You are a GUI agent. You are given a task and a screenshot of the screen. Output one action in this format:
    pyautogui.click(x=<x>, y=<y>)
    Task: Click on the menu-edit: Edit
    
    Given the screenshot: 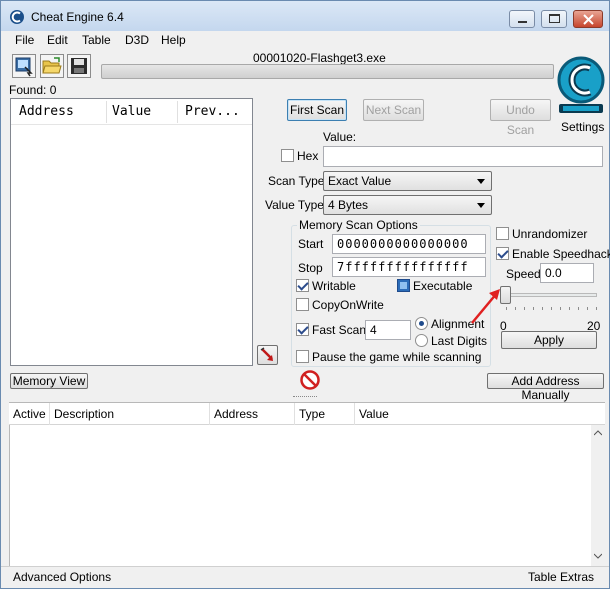 What is the action you would take?
    pyautogui.click(x=57, y=40)
    